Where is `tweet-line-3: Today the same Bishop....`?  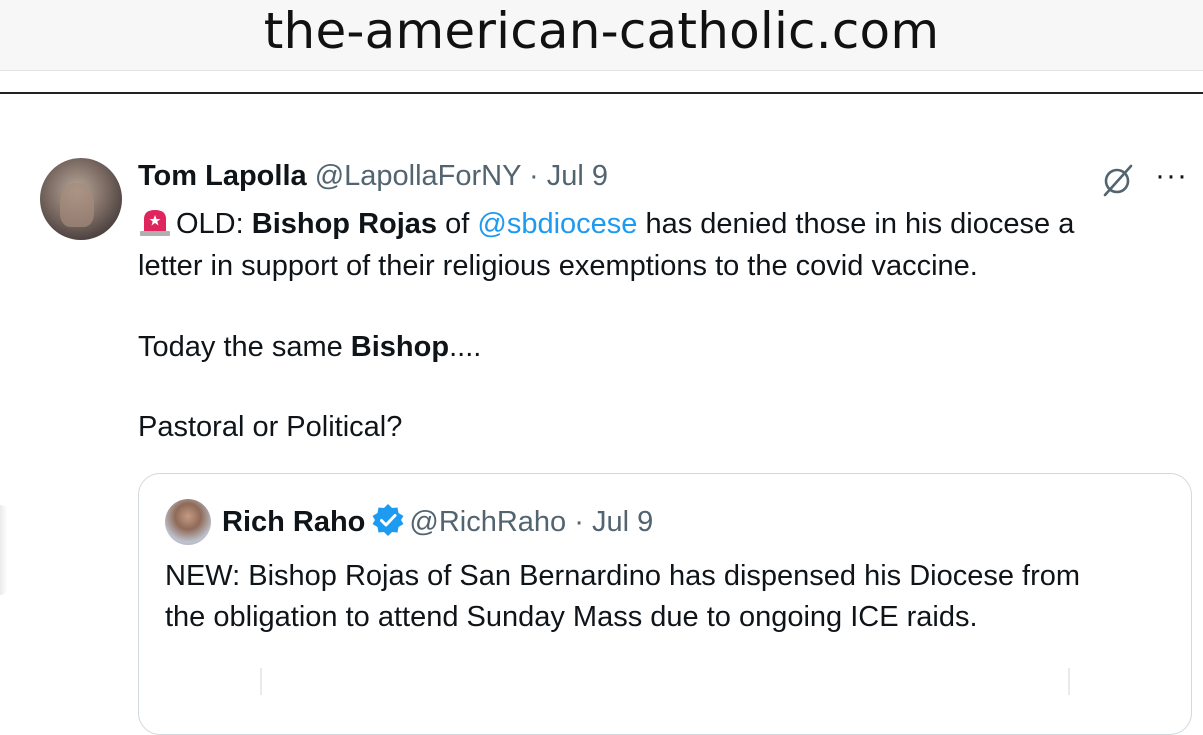 tweet-line-3: Today the same Bishop.... is located at coordinates (309, 347).